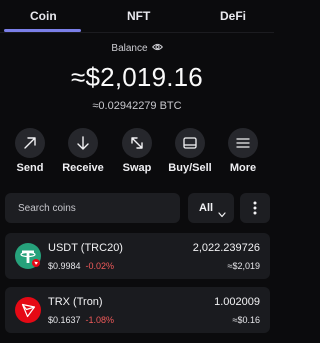 This screenshot has width=320, height=343. I want to click on send-button: Send, so click(30, 151).